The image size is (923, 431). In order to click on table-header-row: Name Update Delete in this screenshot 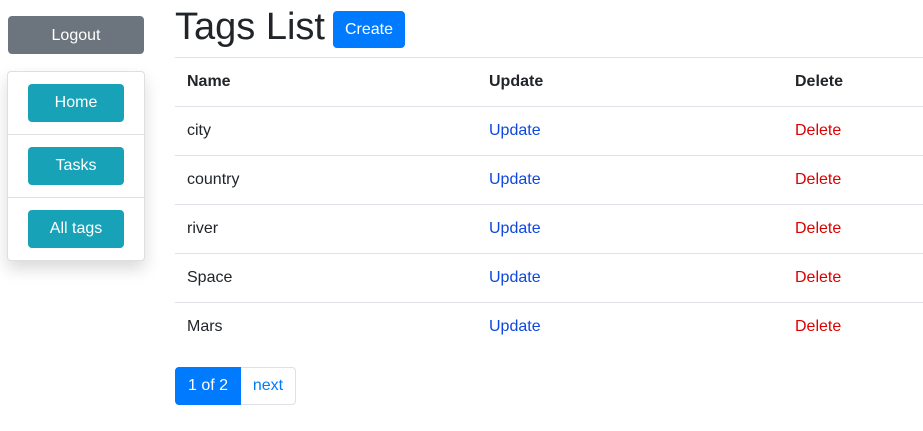, I will do `click(549, 82)`.